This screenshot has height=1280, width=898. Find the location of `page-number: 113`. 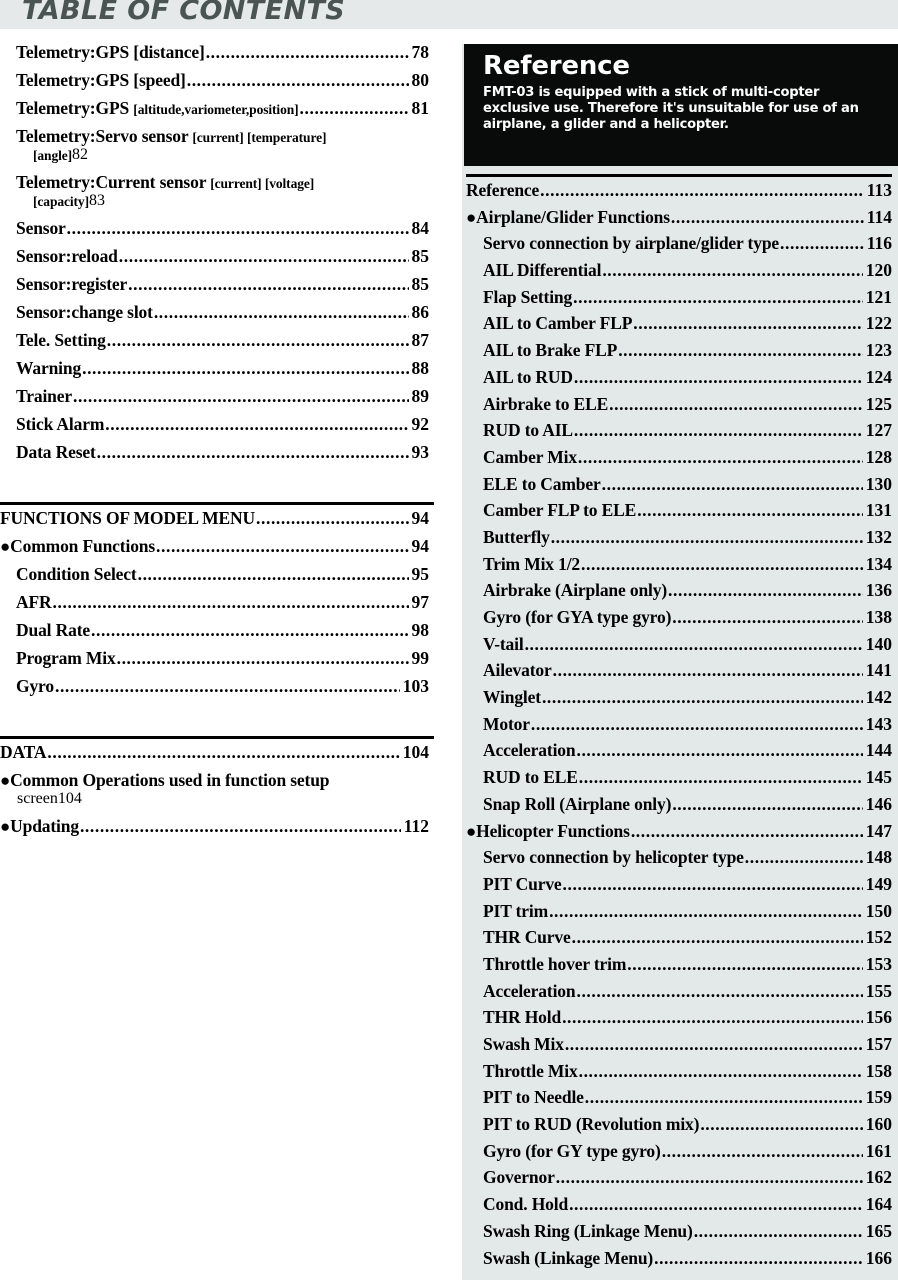

page-number: 113 is located at coordinates (879, 190).